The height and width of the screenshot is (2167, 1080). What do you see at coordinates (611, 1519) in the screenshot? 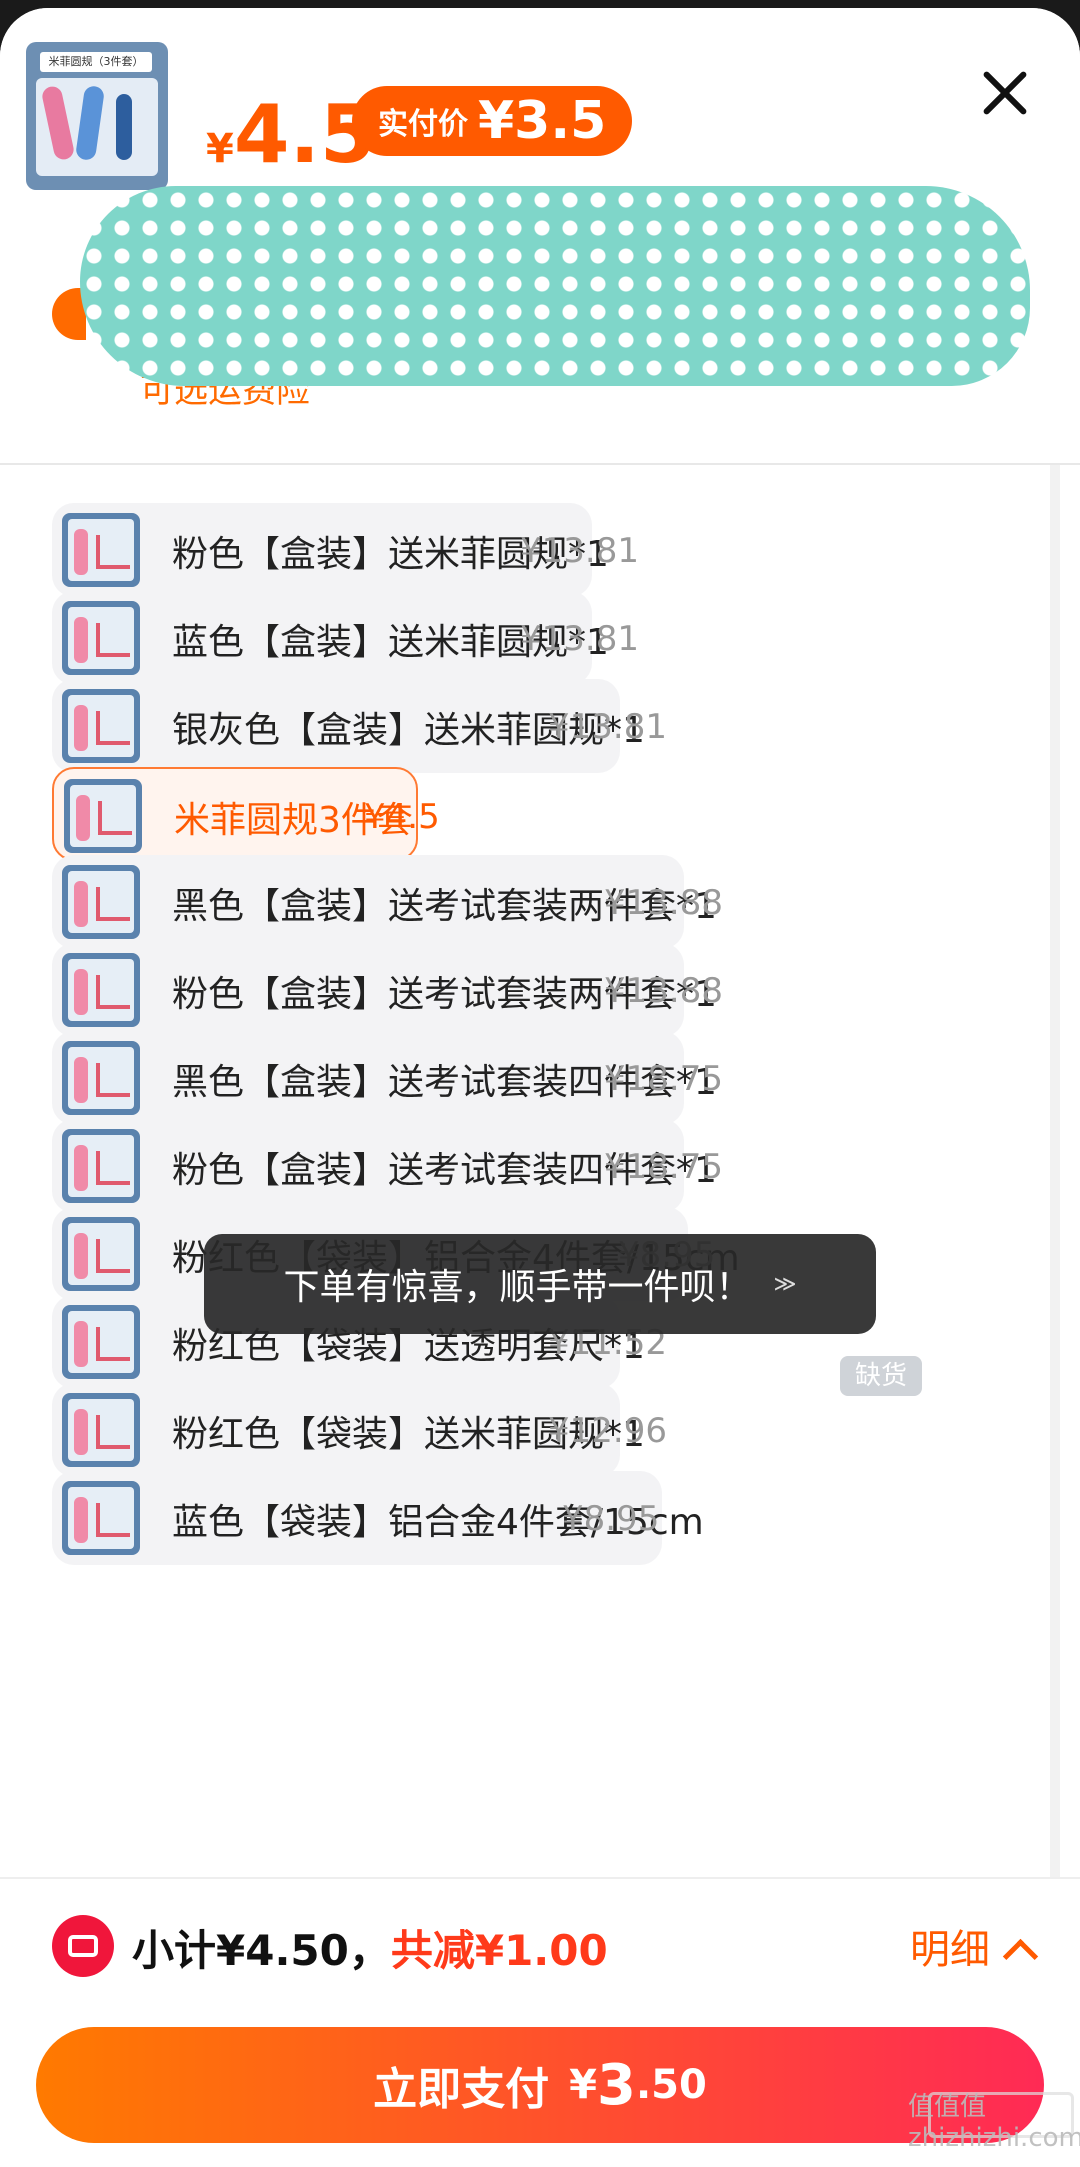
I see `sku-option-price: ¥8.95` at bounding box center [611, 1519].